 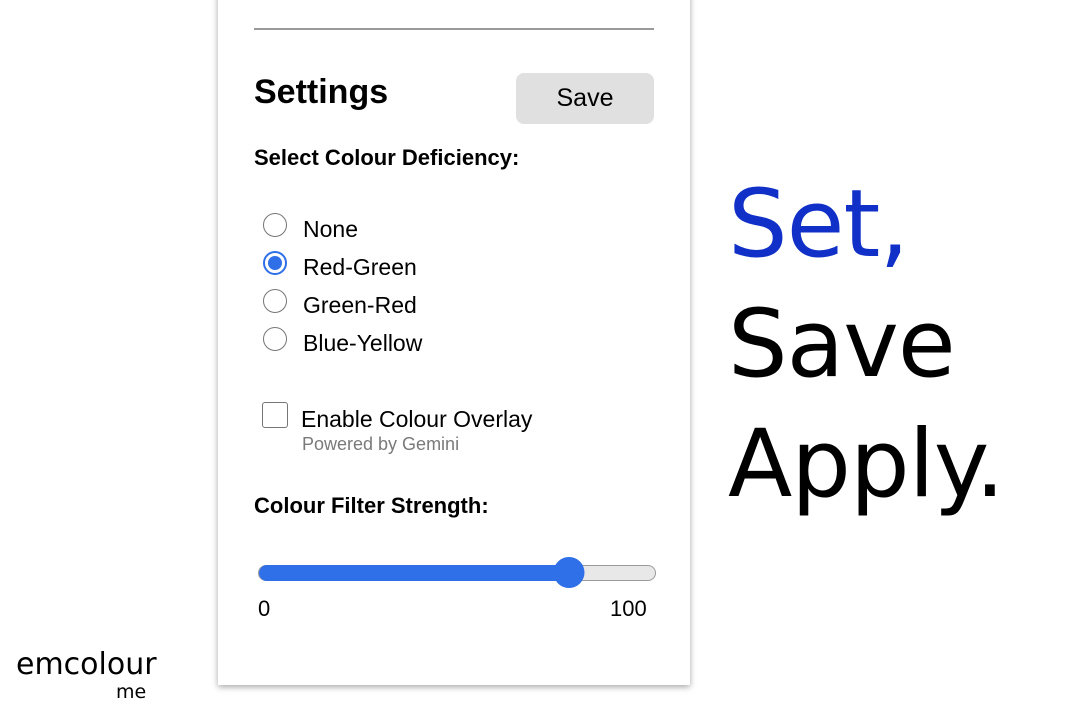 What do you see at coordinates (387, 157) in the screenshot?
I see `deficiency-label: Select Colour Deficiency:` at bounding box center [387, 157].